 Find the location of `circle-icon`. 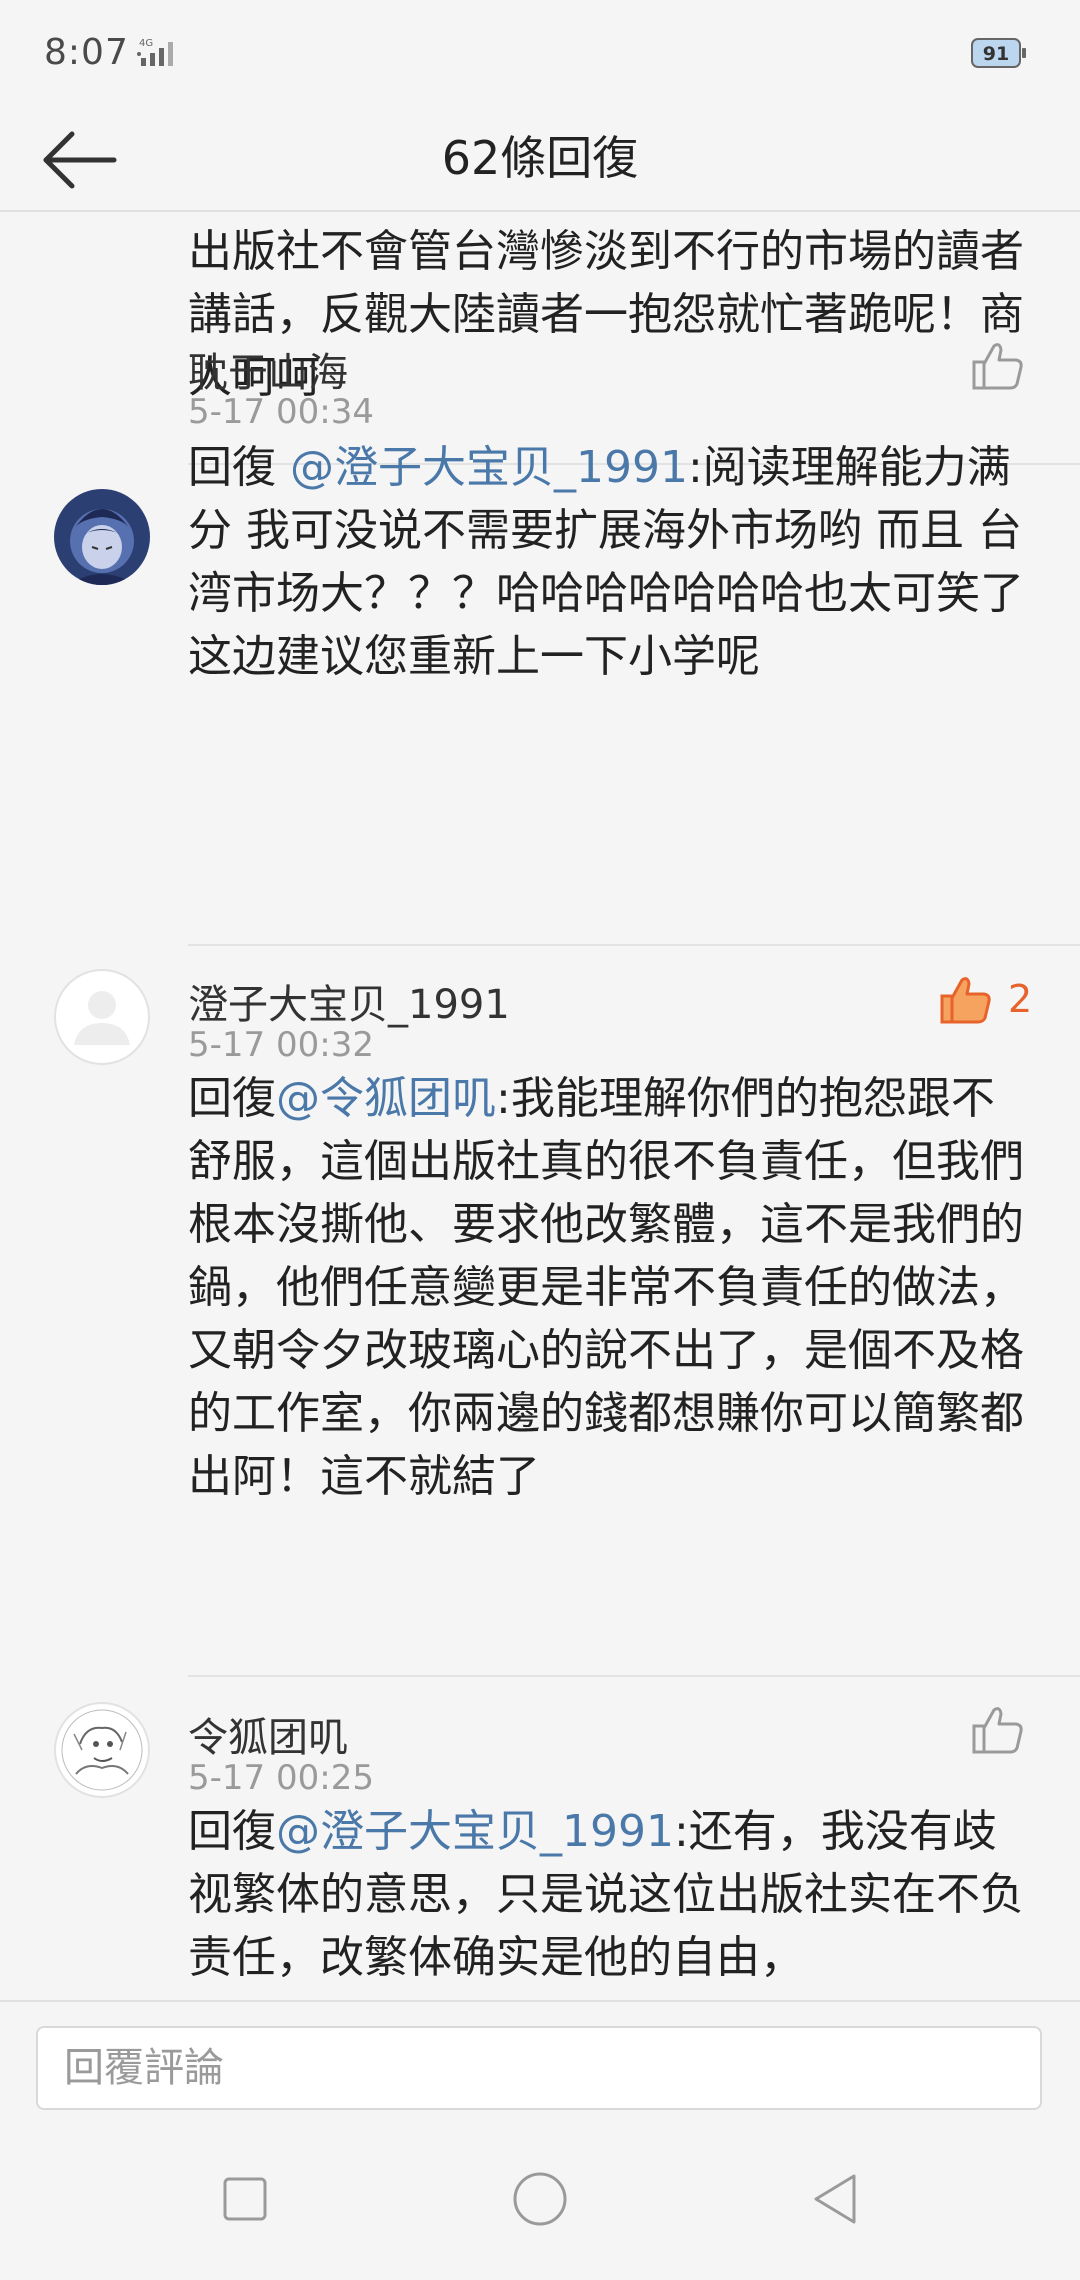

circle-icon is located at coordinates (540, 2199).